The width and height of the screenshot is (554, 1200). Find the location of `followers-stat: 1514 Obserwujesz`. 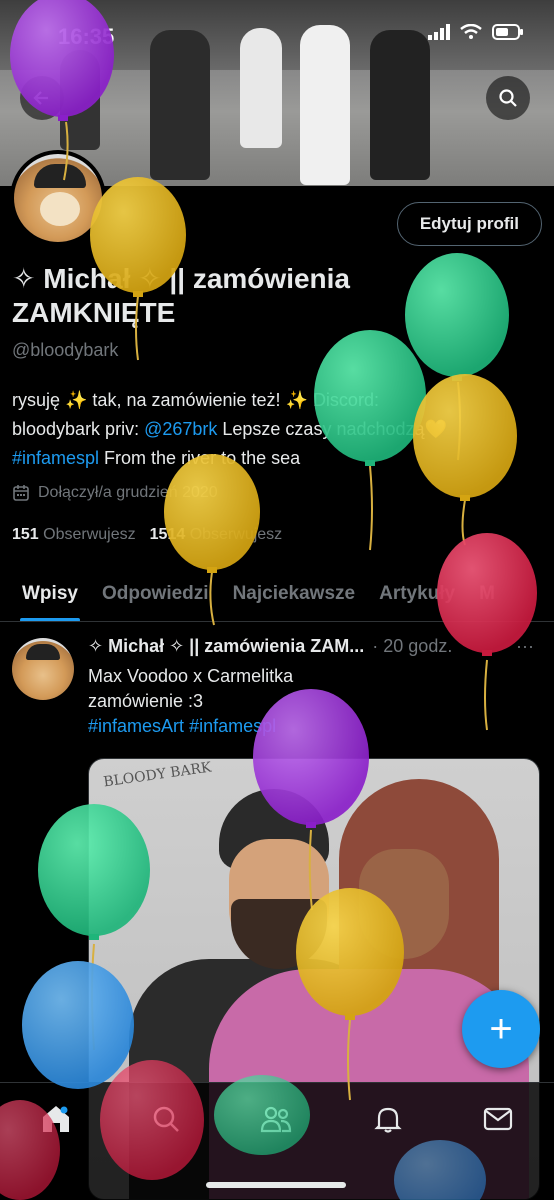

followers-stat: 1514 Obserwujesz is located at coordinates (216, 535).